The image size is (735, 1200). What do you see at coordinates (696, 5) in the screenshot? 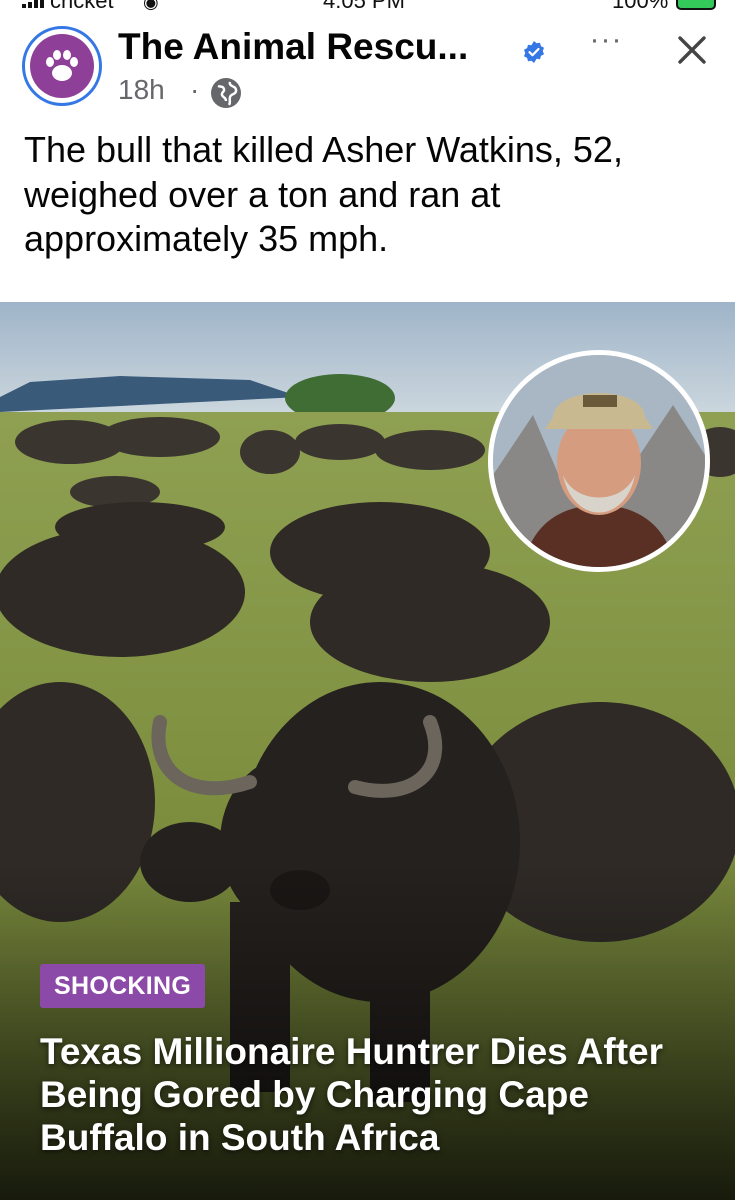
I see `battery-icon` at bounding box center [696, 5].